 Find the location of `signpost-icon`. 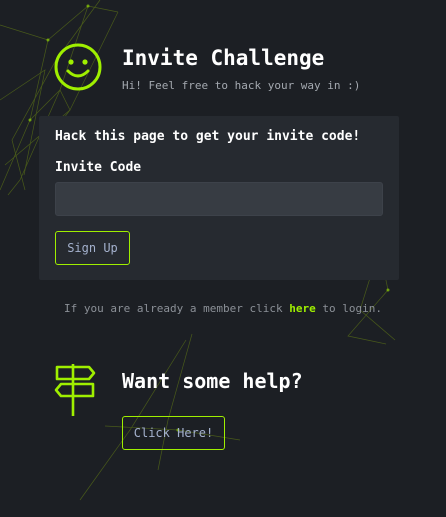

signpost-icon is located at coordinates (75, 390).